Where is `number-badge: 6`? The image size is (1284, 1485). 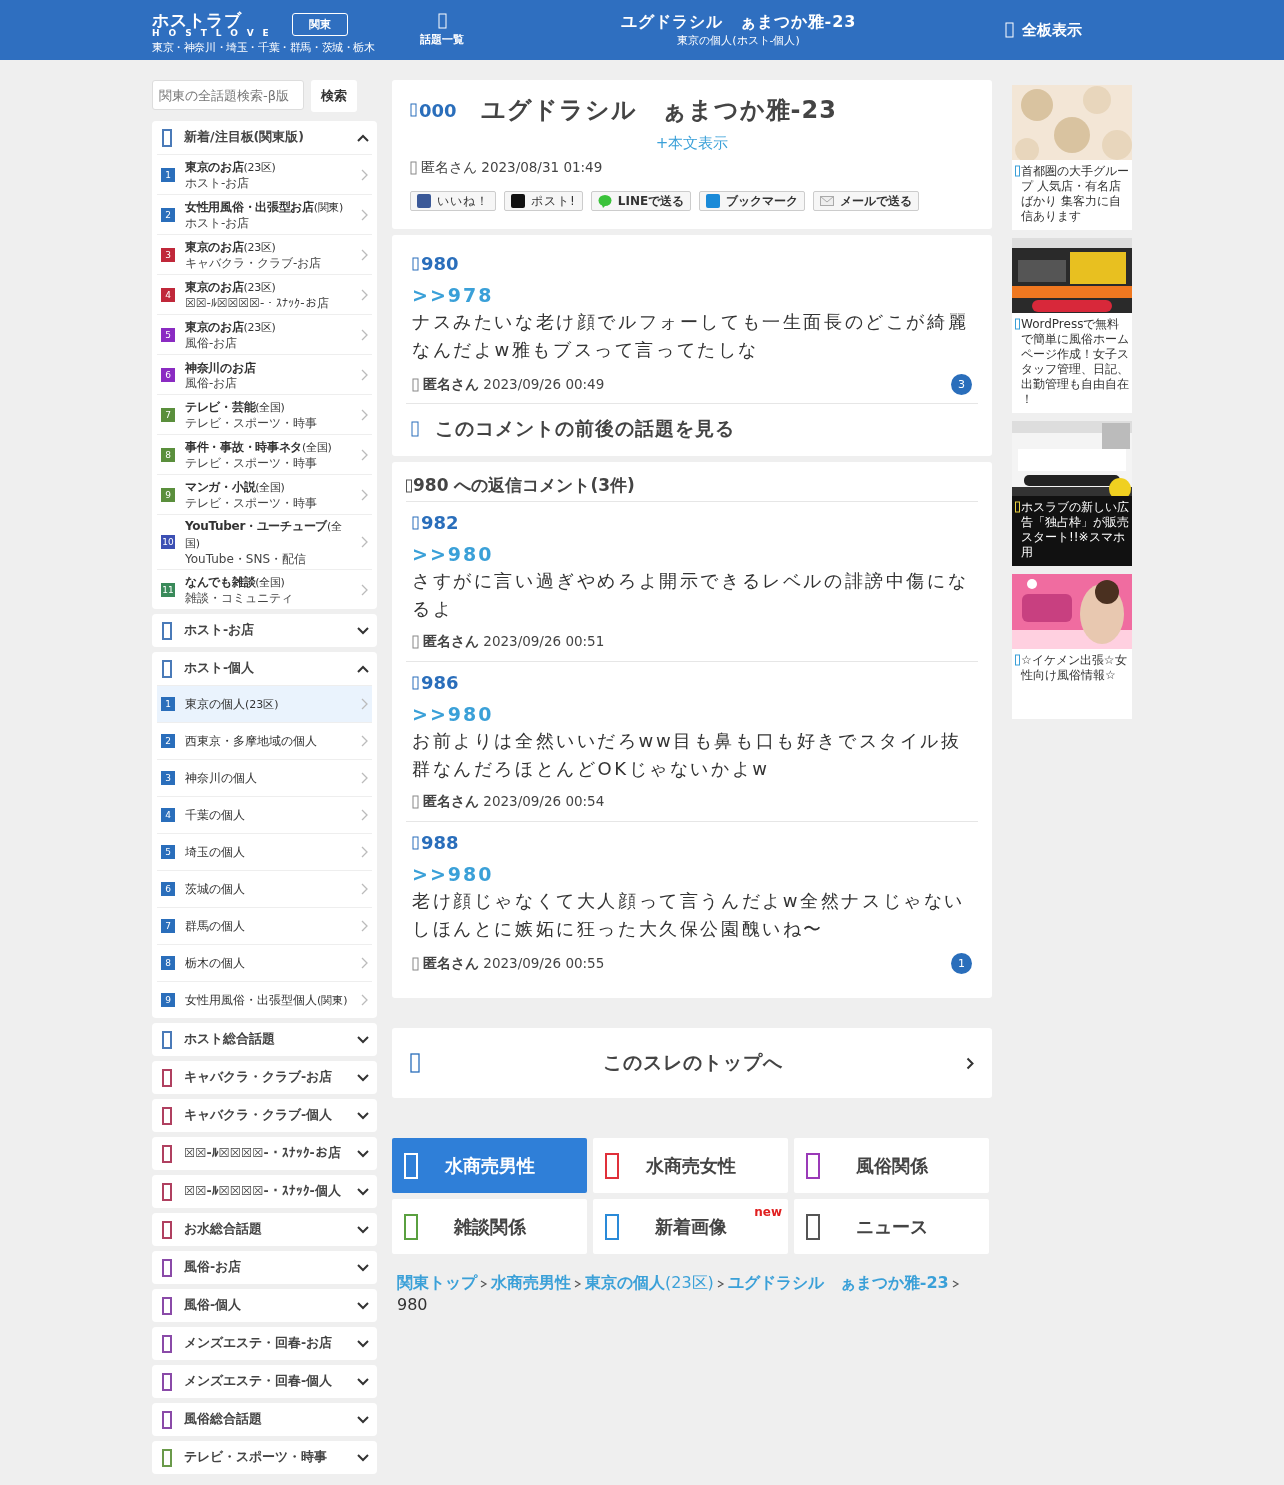 number-badge: 6 is located at coordinates (168, 889).